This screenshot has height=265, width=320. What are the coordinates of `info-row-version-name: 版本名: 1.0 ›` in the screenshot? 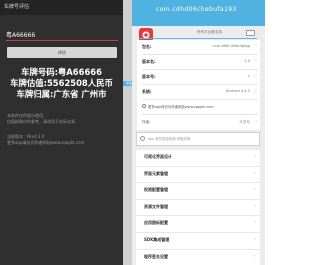 It's located at (200, 62).